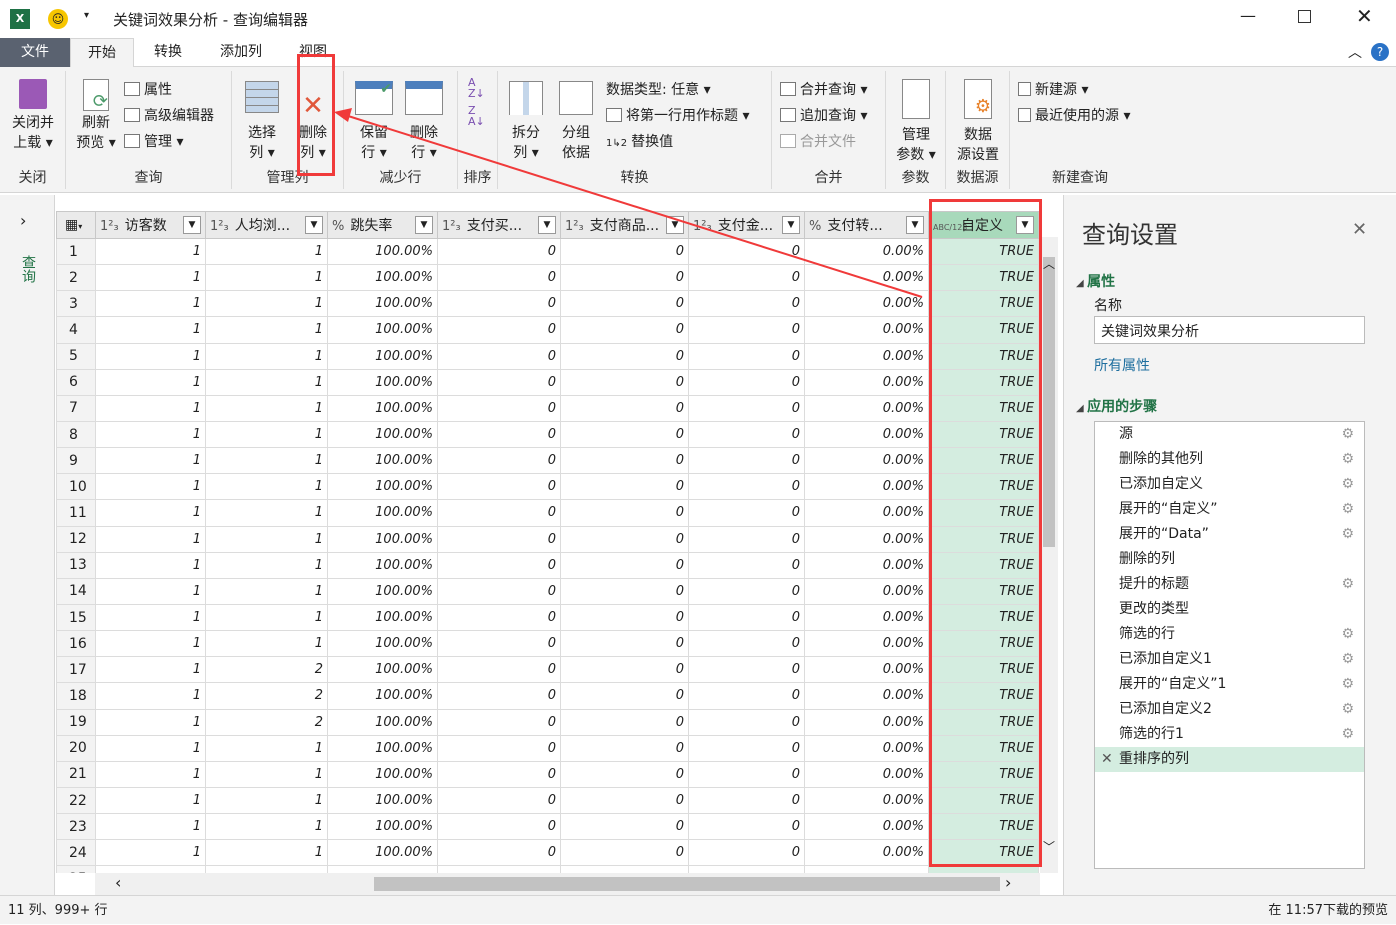 This screenshot has height=925, width=1396. What do you see at coordinates (628, 203) in the screenshot?
I see `annotation-arrow` at bounding box center [628, 203].